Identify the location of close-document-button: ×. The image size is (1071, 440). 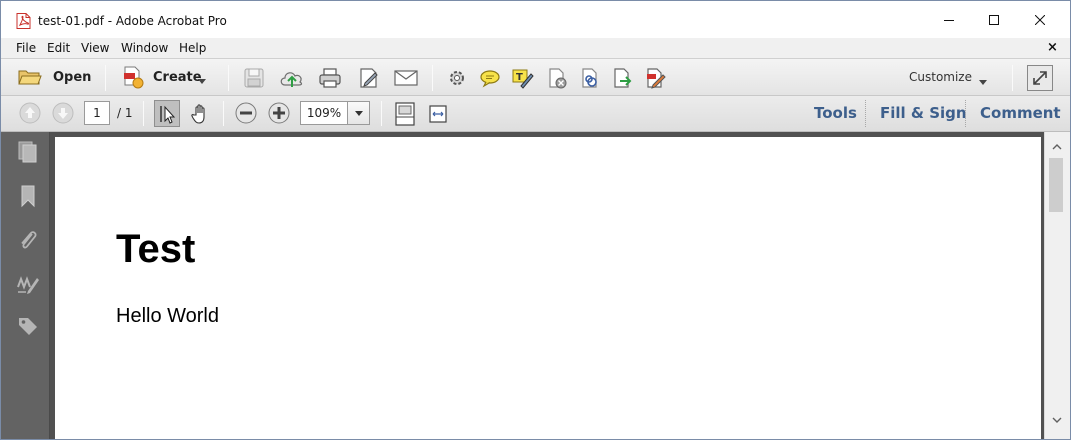
(1052, 47).